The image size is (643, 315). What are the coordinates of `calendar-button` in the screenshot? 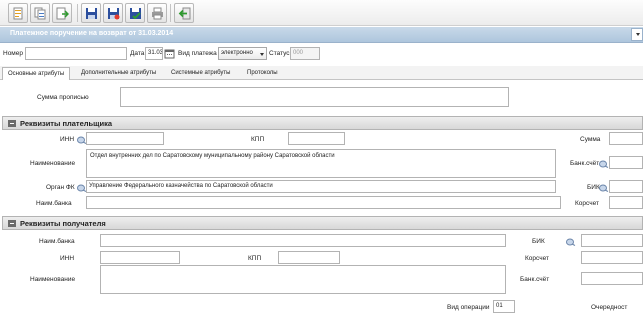 It's located at (169, 53).